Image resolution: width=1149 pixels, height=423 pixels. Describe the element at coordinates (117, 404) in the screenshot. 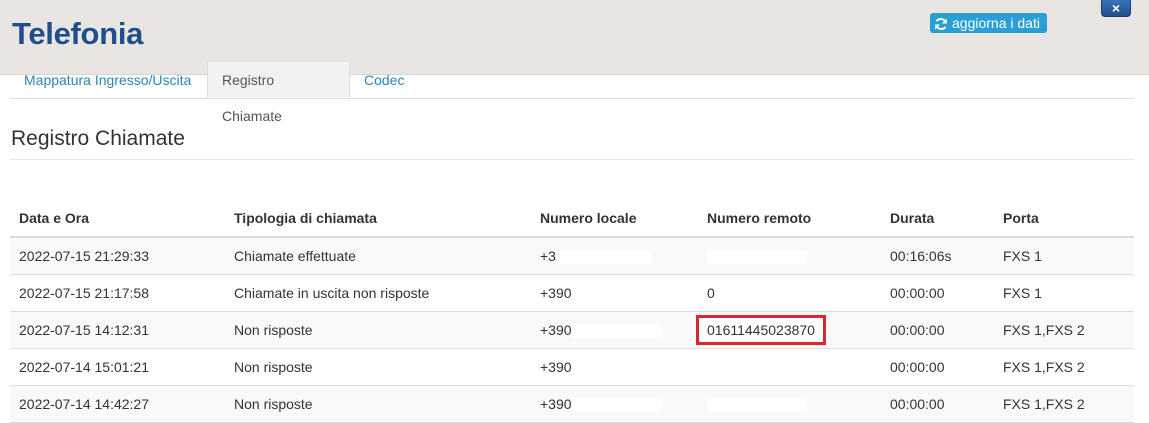

I see `cell-datetime: 2022-07-14 14:42:27` at that location.